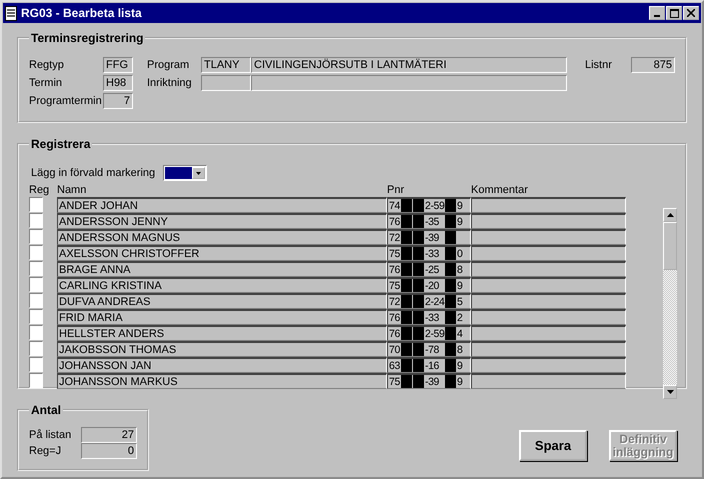 Image resolution: width=704 pixels, height=479 pixels. I want to click on close-icon, so click(691, 13).